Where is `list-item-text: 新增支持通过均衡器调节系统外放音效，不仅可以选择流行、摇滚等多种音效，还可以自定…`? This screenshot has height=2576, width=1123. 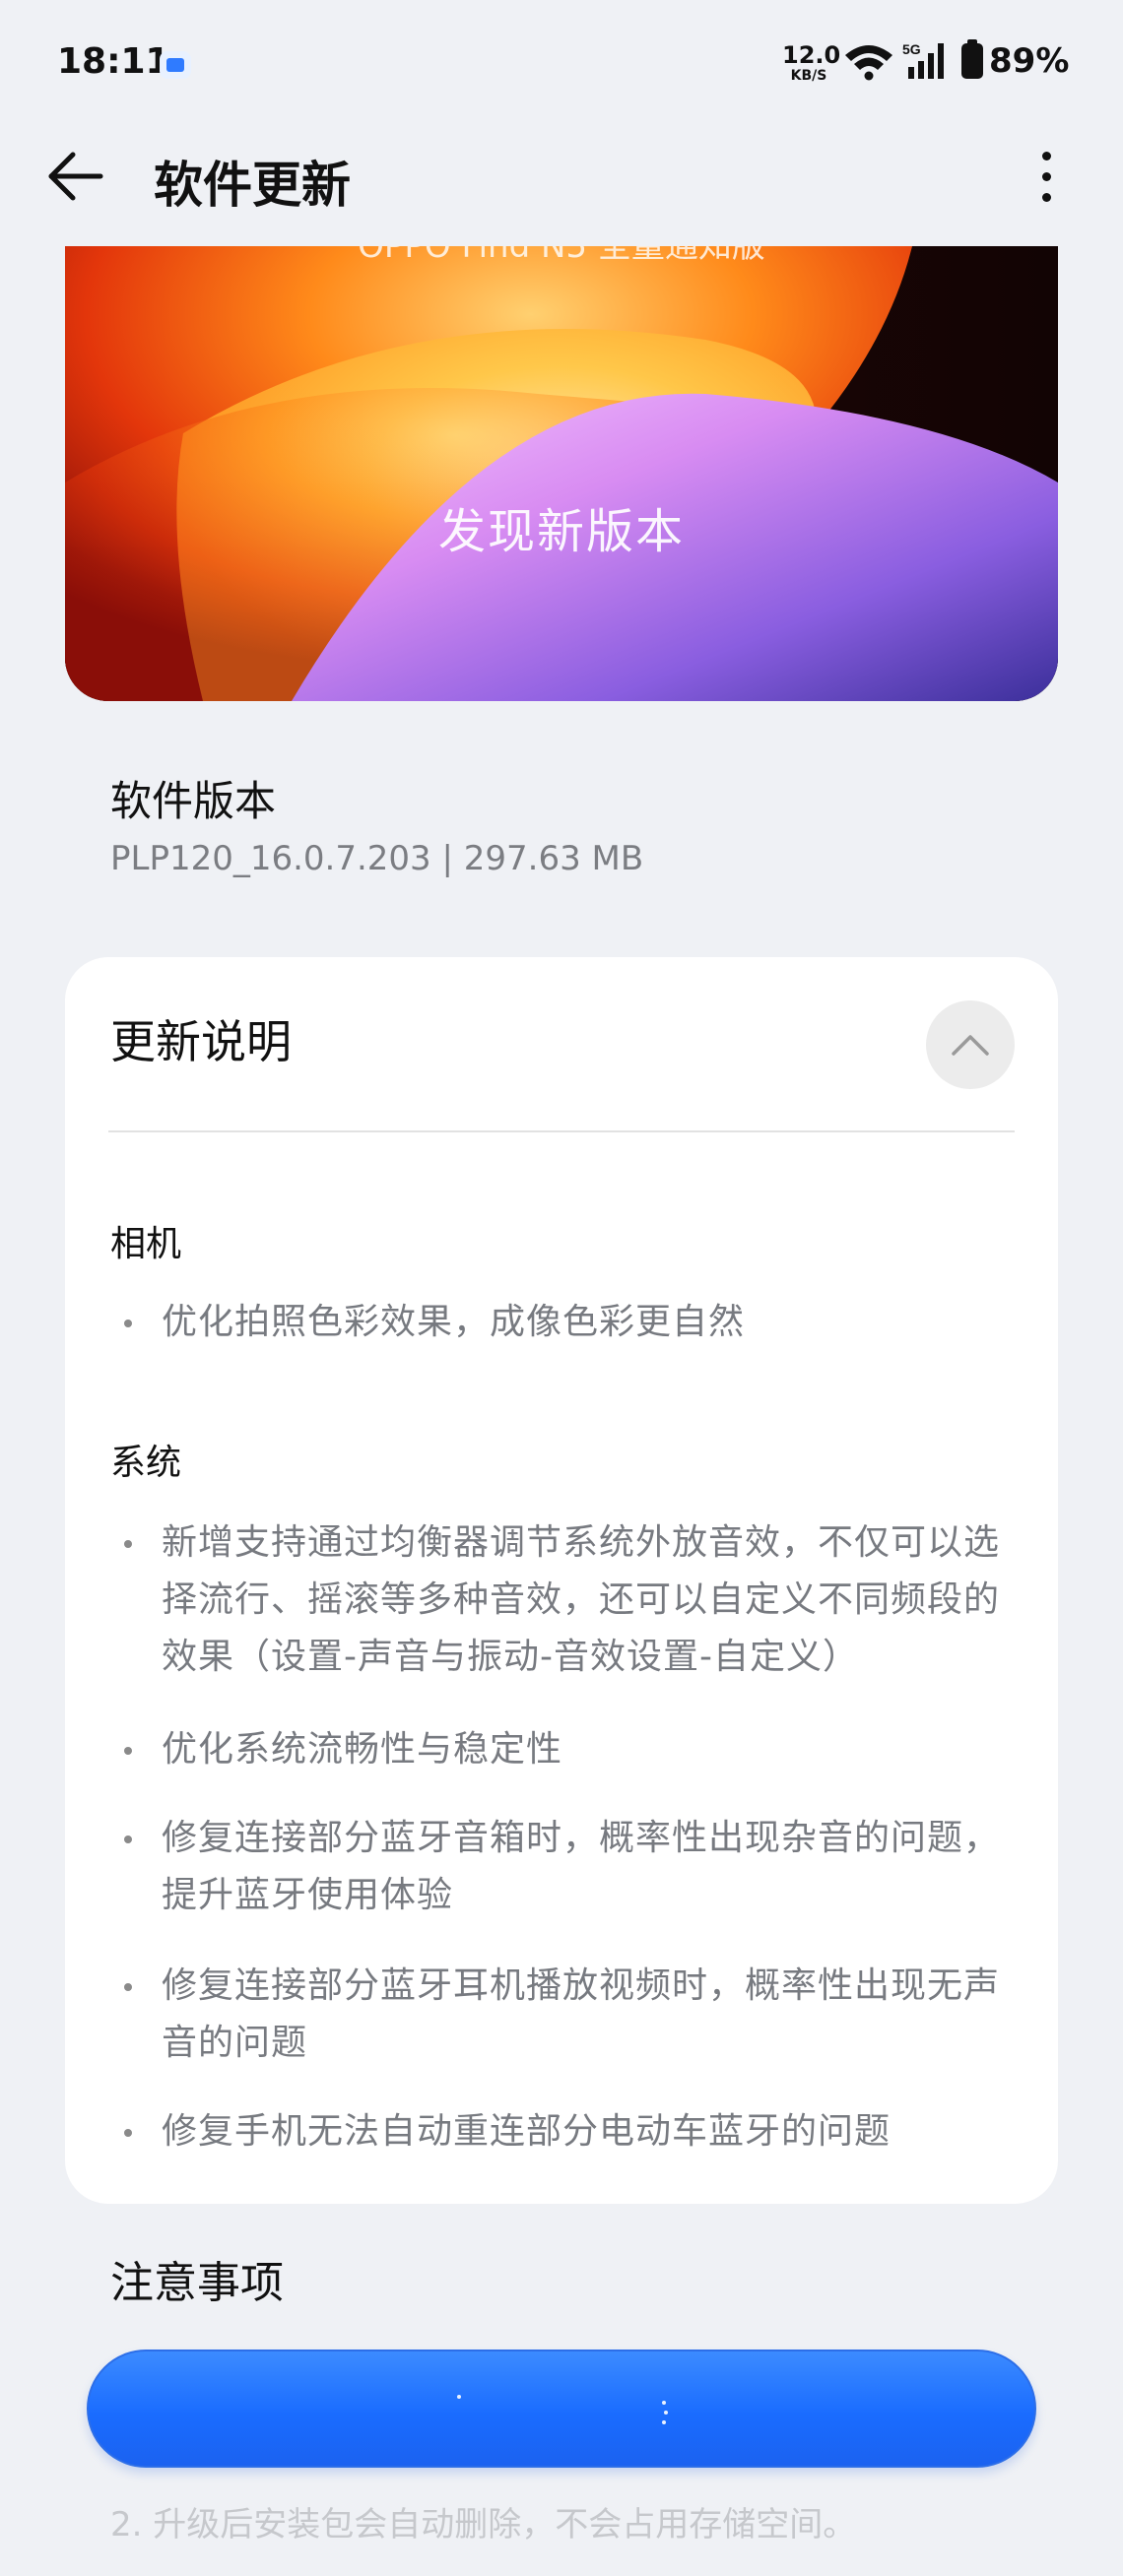 list-item-text: 新增支持通过均衡器调节系统外放音效，不仅可以选择流行、摇滚等多种音效，还可以自定… is located at coordinates (581, 1599).